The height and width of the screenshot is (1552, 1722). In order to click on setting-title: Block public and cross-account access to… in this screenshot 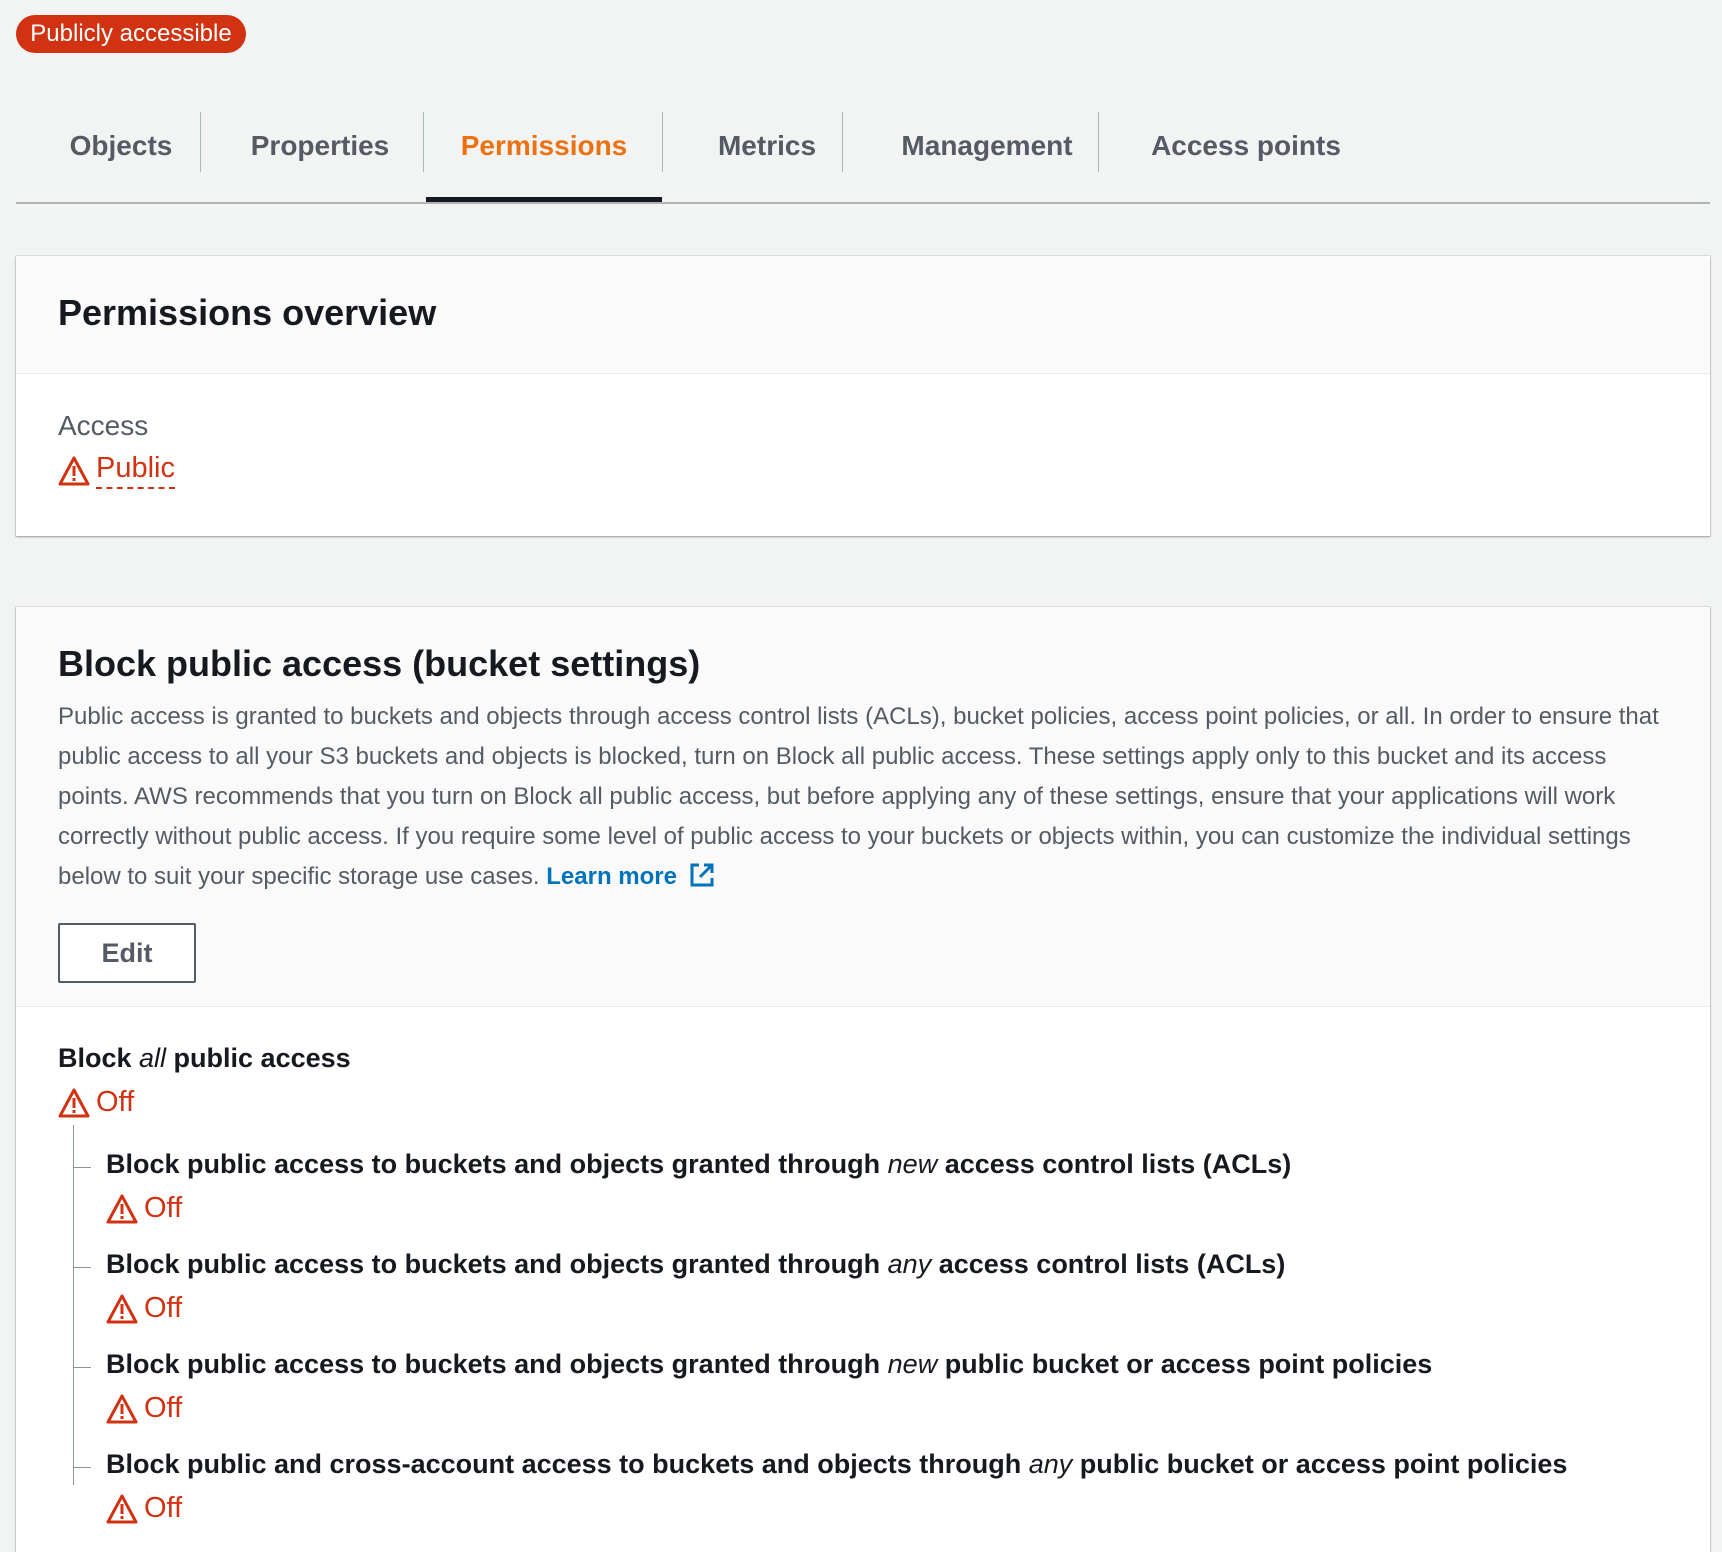, I will do `click(837, 1464)`.